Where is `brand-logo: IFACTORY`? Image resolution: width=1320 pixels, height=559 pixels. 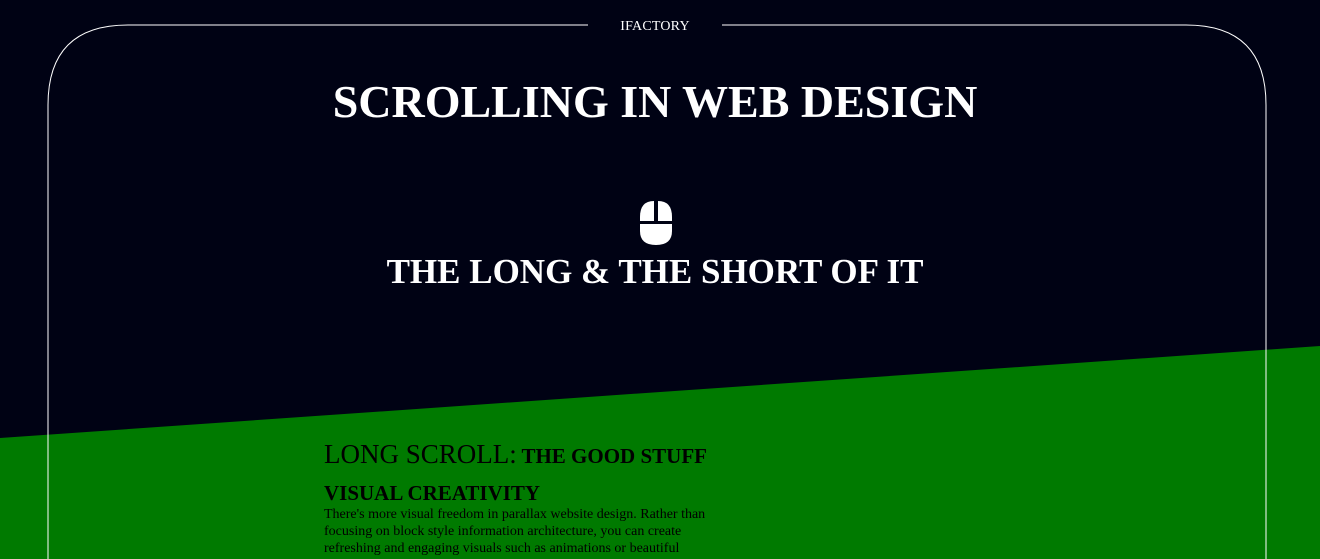 brand-logo: IFACTORY is located at coordinates (655, 27).